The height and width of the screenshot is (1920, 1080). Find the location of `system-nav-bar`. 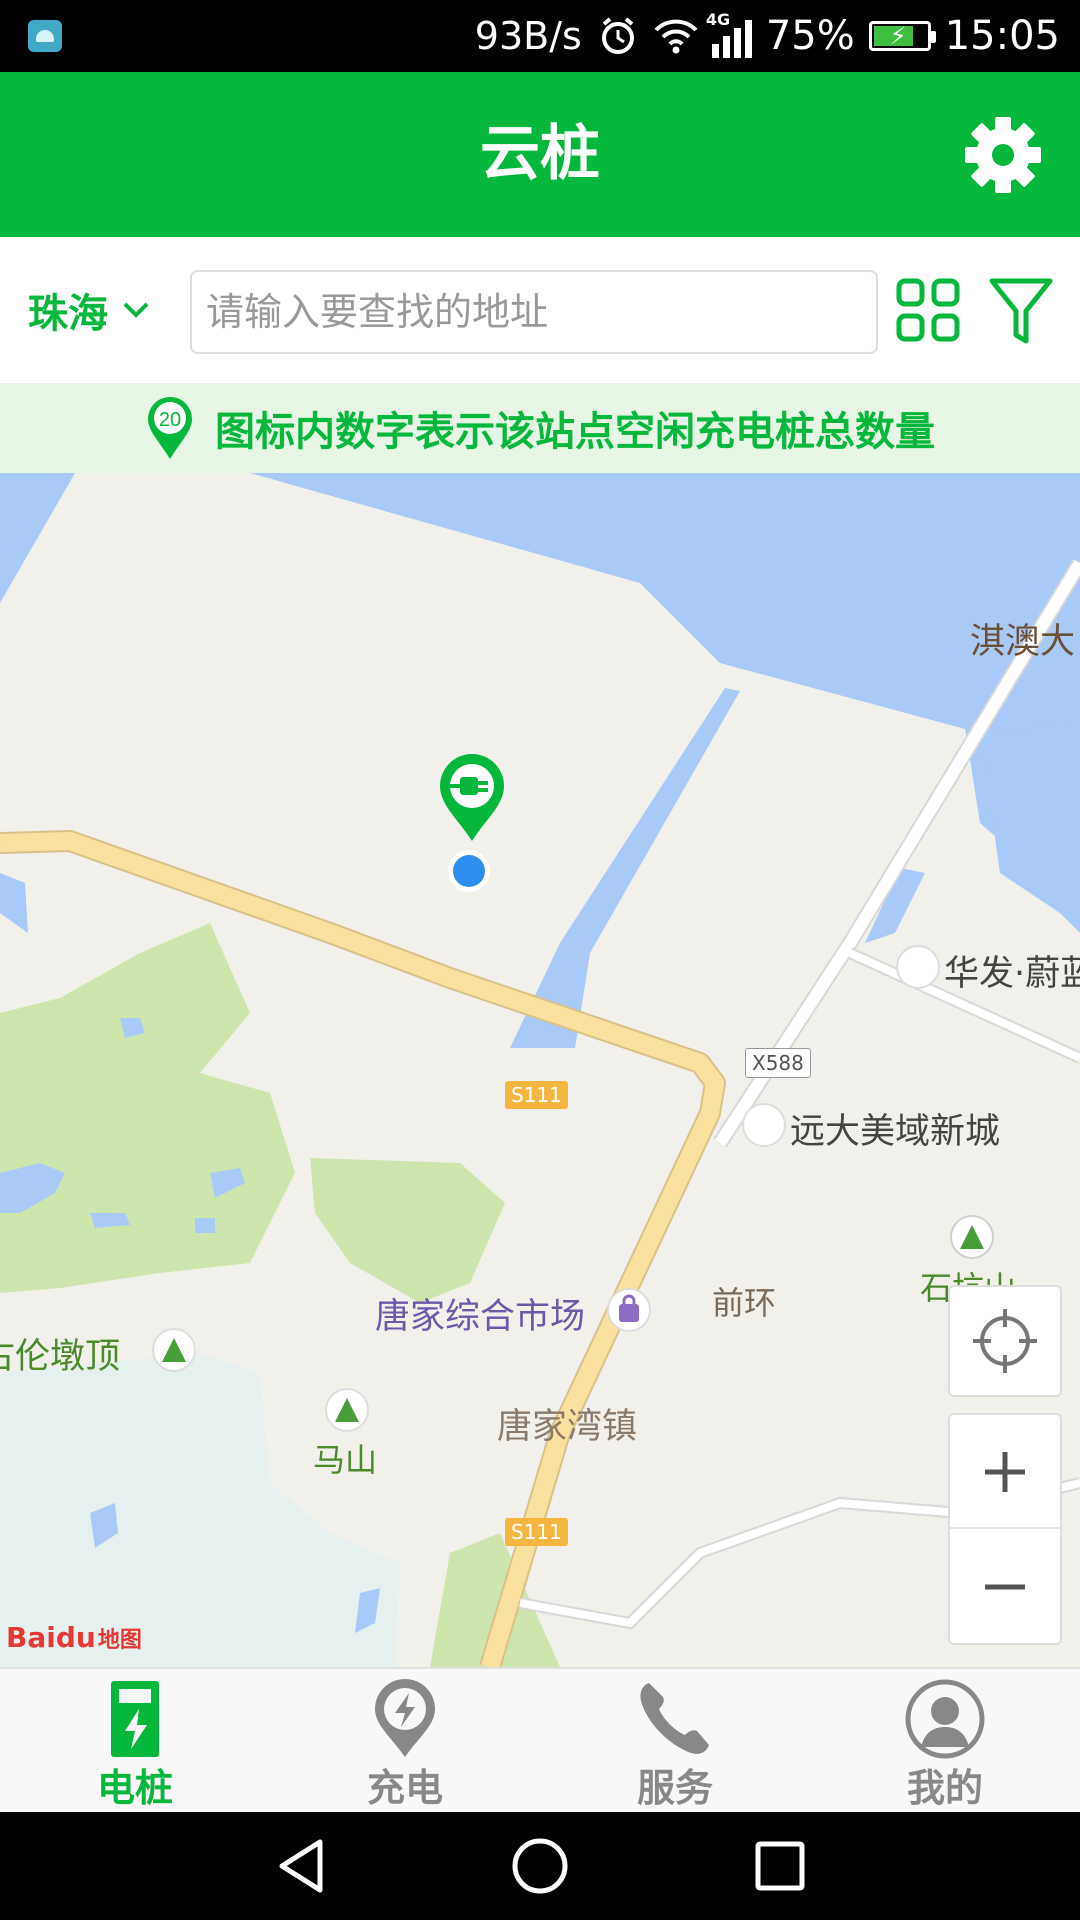

system-nav-bar is located at coordinates (540, 1866).